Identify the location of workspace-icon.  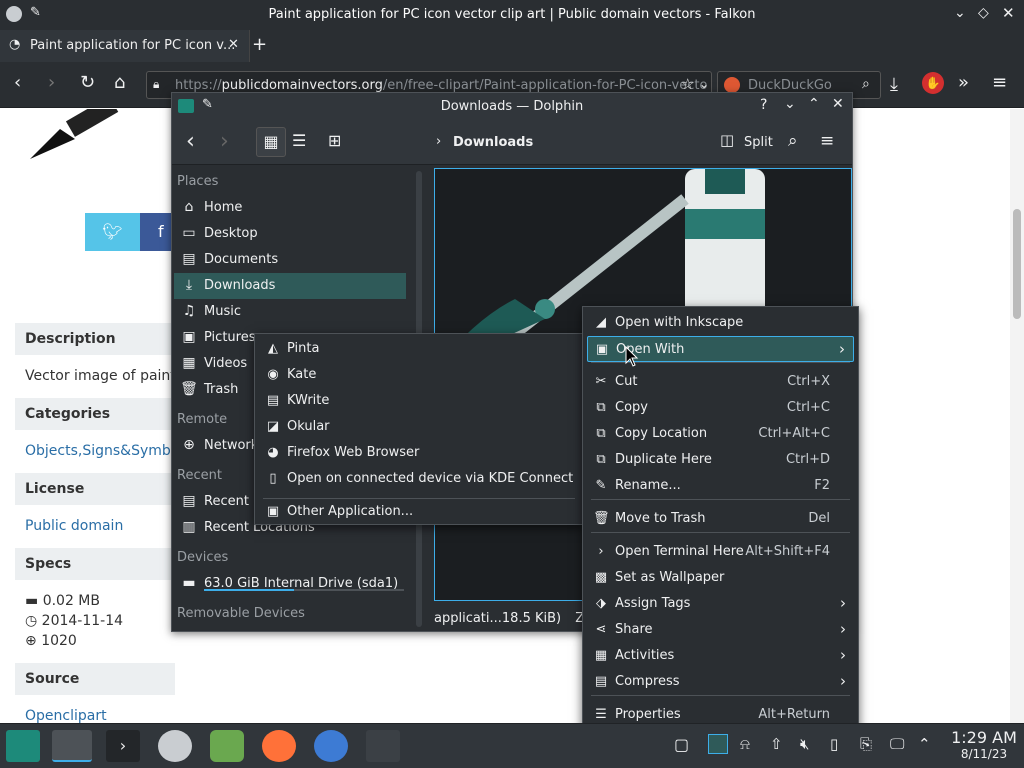
(718, 744).